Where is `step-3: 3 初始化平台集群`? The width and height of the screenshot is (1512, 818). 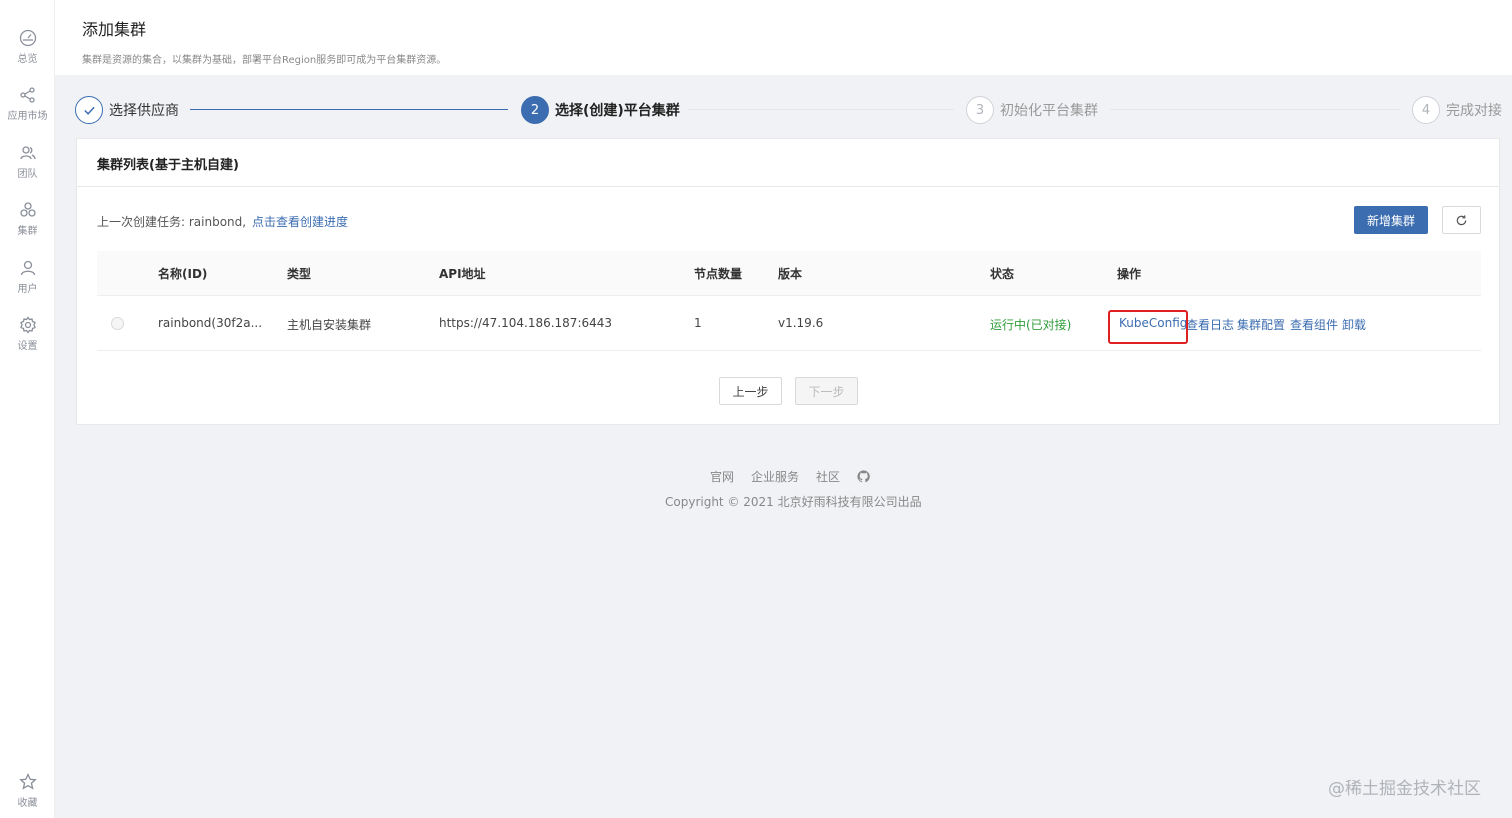 step-3: 3 初始化平台集群 is located at coordinates (1032, 110).